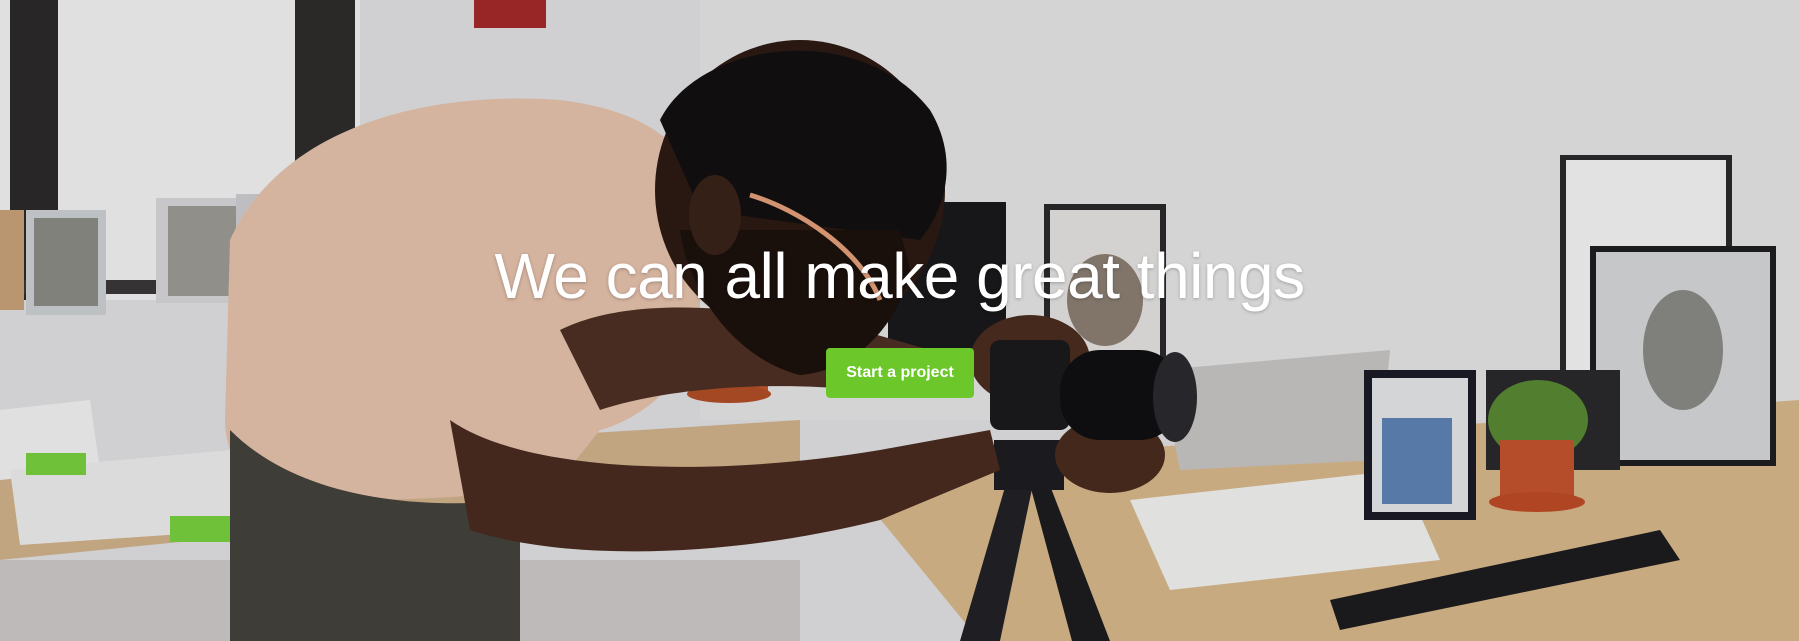 The width and height of the screenshot is (1799, 641). Describe the element at coordinates (899, 276) in the screenshot. I see `hero-headline: We can all make great things` at that location.